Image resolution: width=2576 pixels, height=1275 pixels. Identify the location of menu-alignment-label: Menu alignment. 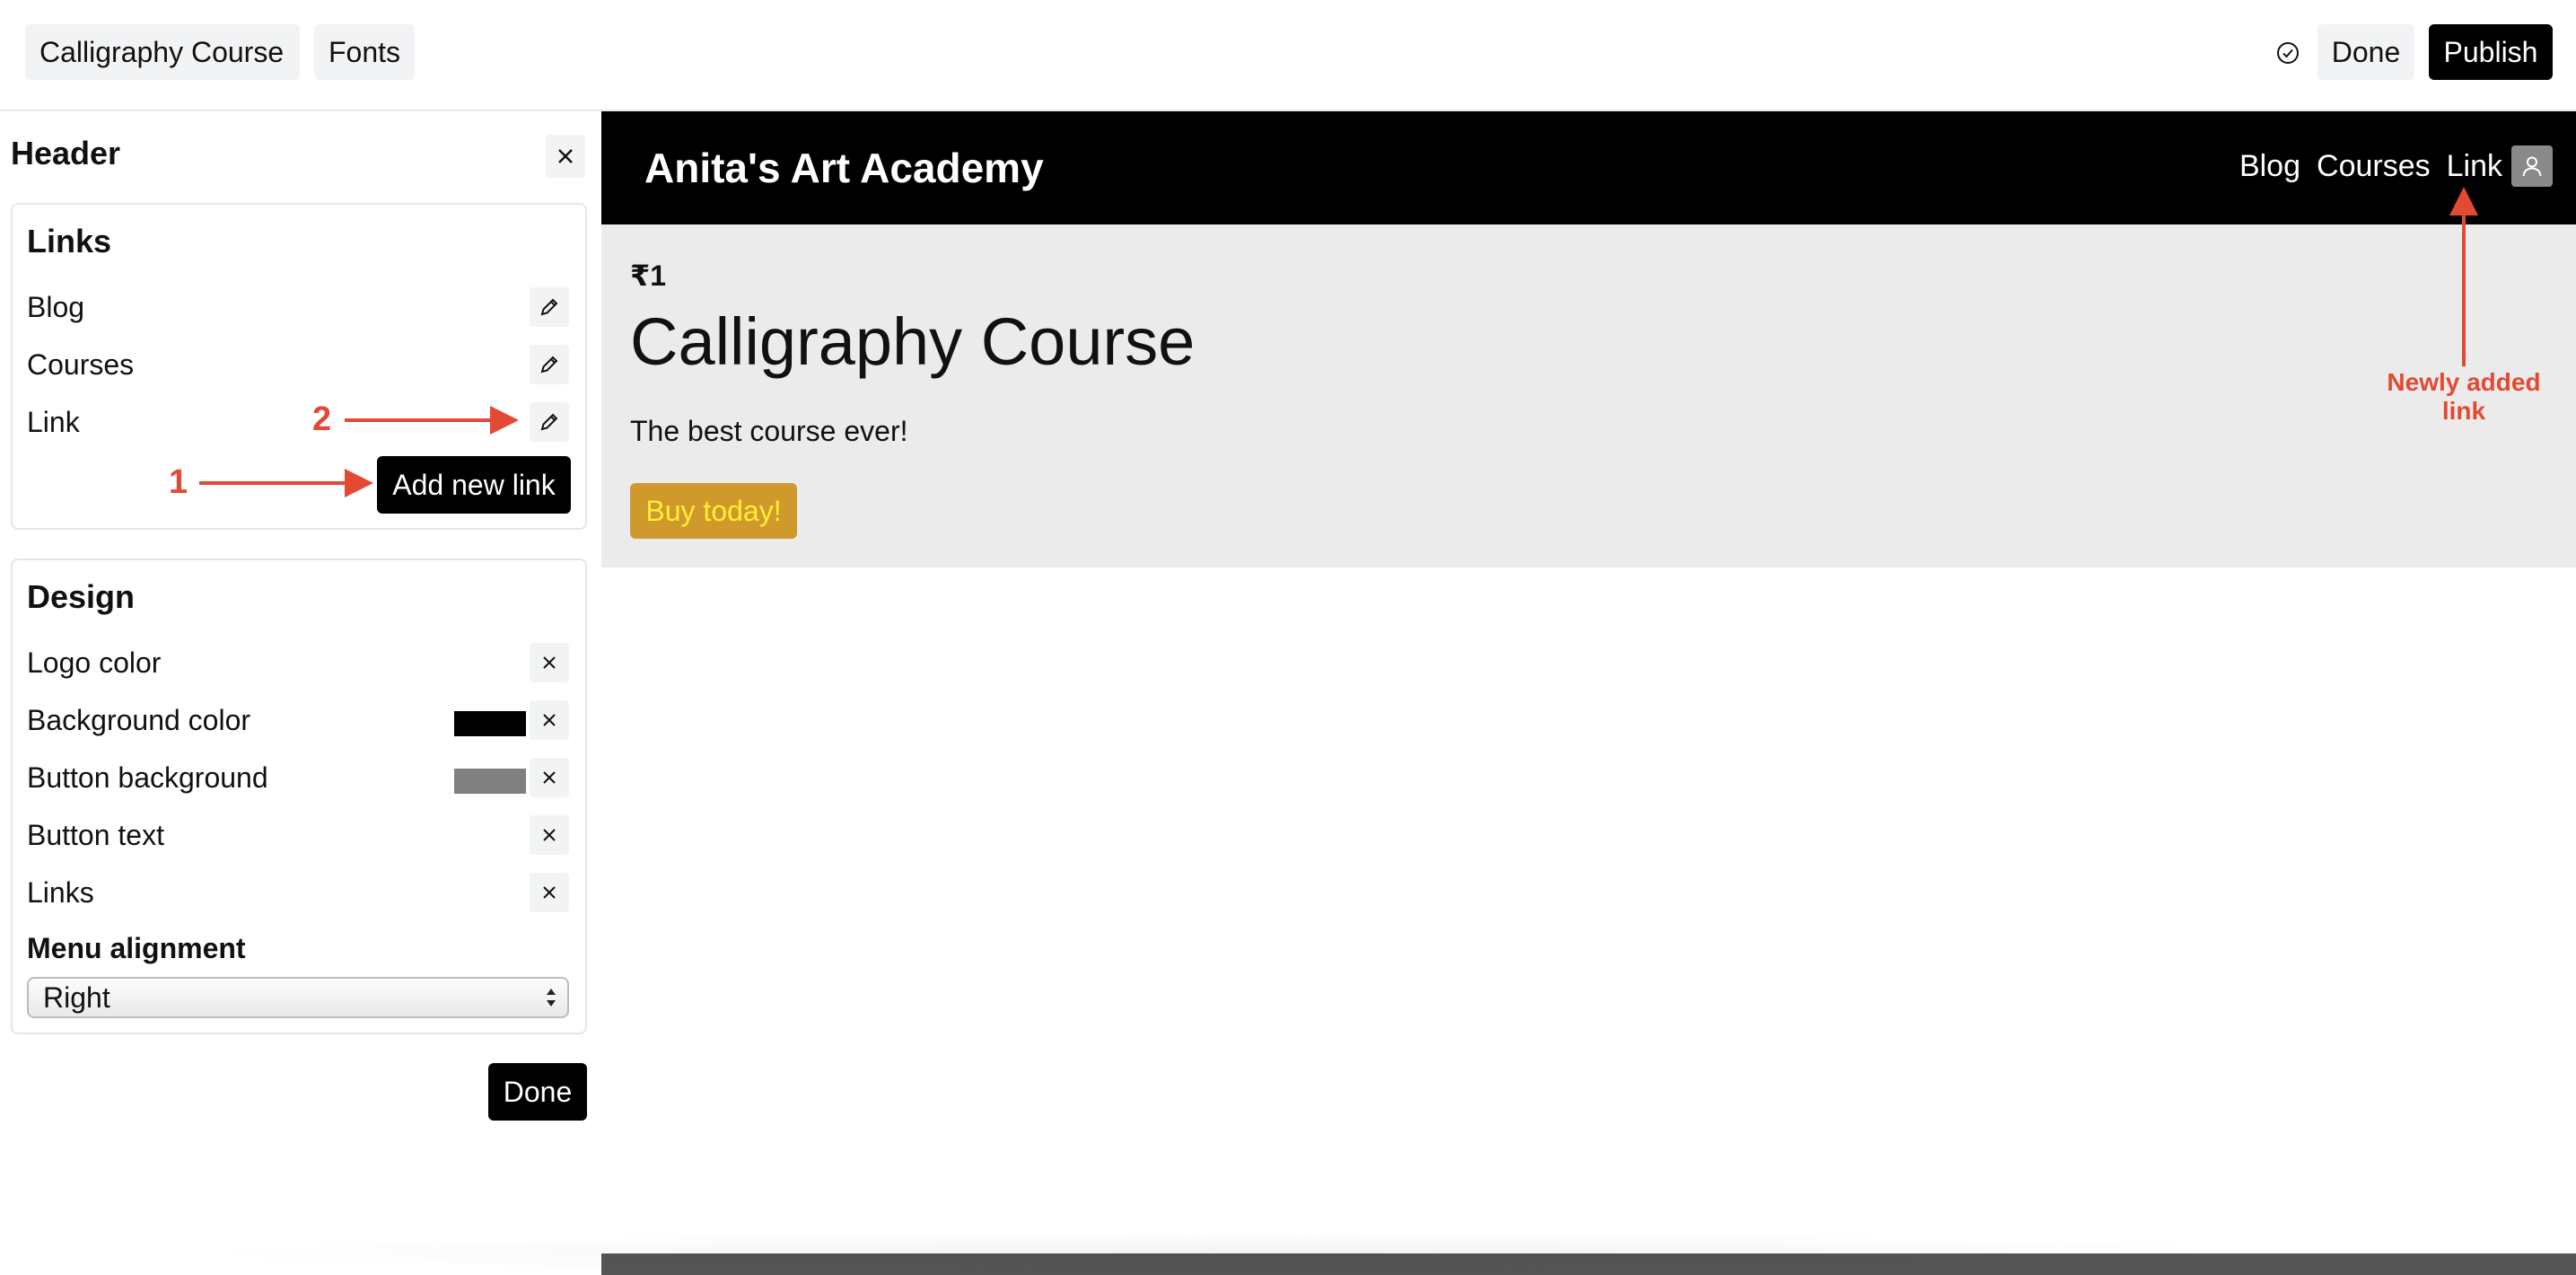
(136, 948).